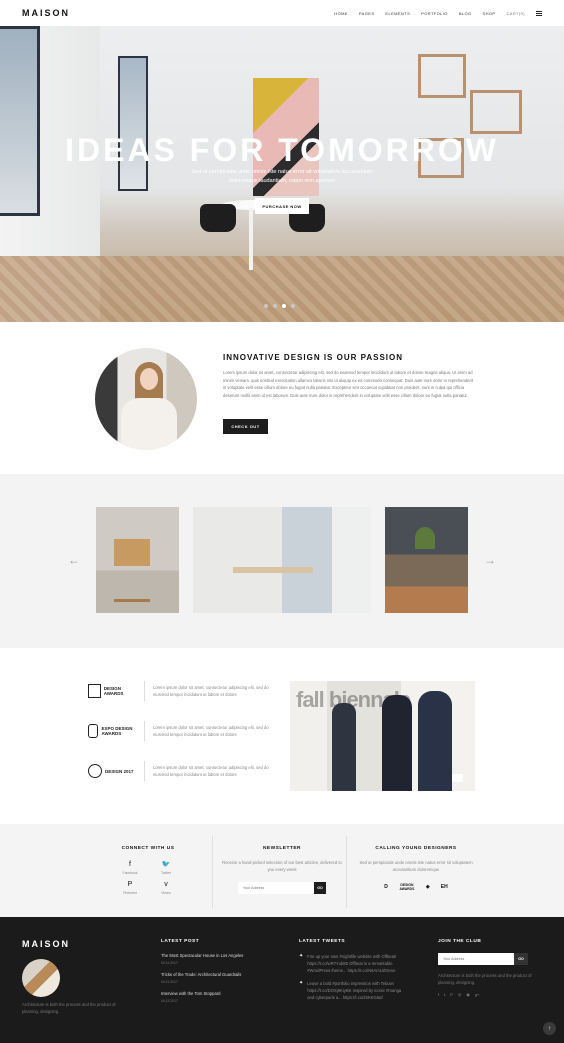  What do you see at coordinates (113, 771) in the screenshot?
I see `award-logo: DESIGN 2017` at bounding box center [113, 771].